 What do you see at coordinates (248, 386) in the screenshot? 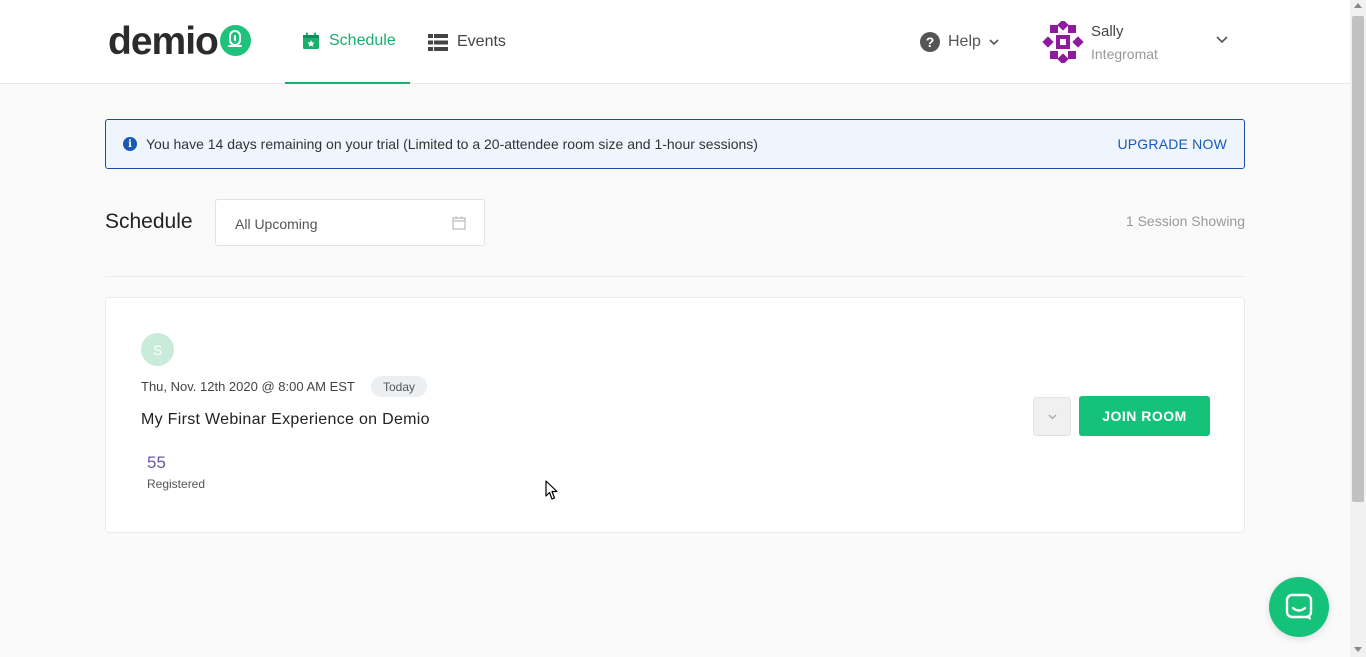
I see `session-date: Thu, Nov. 12th 2020 @ 8:00 AM EST` at bounding box center [248, 386].